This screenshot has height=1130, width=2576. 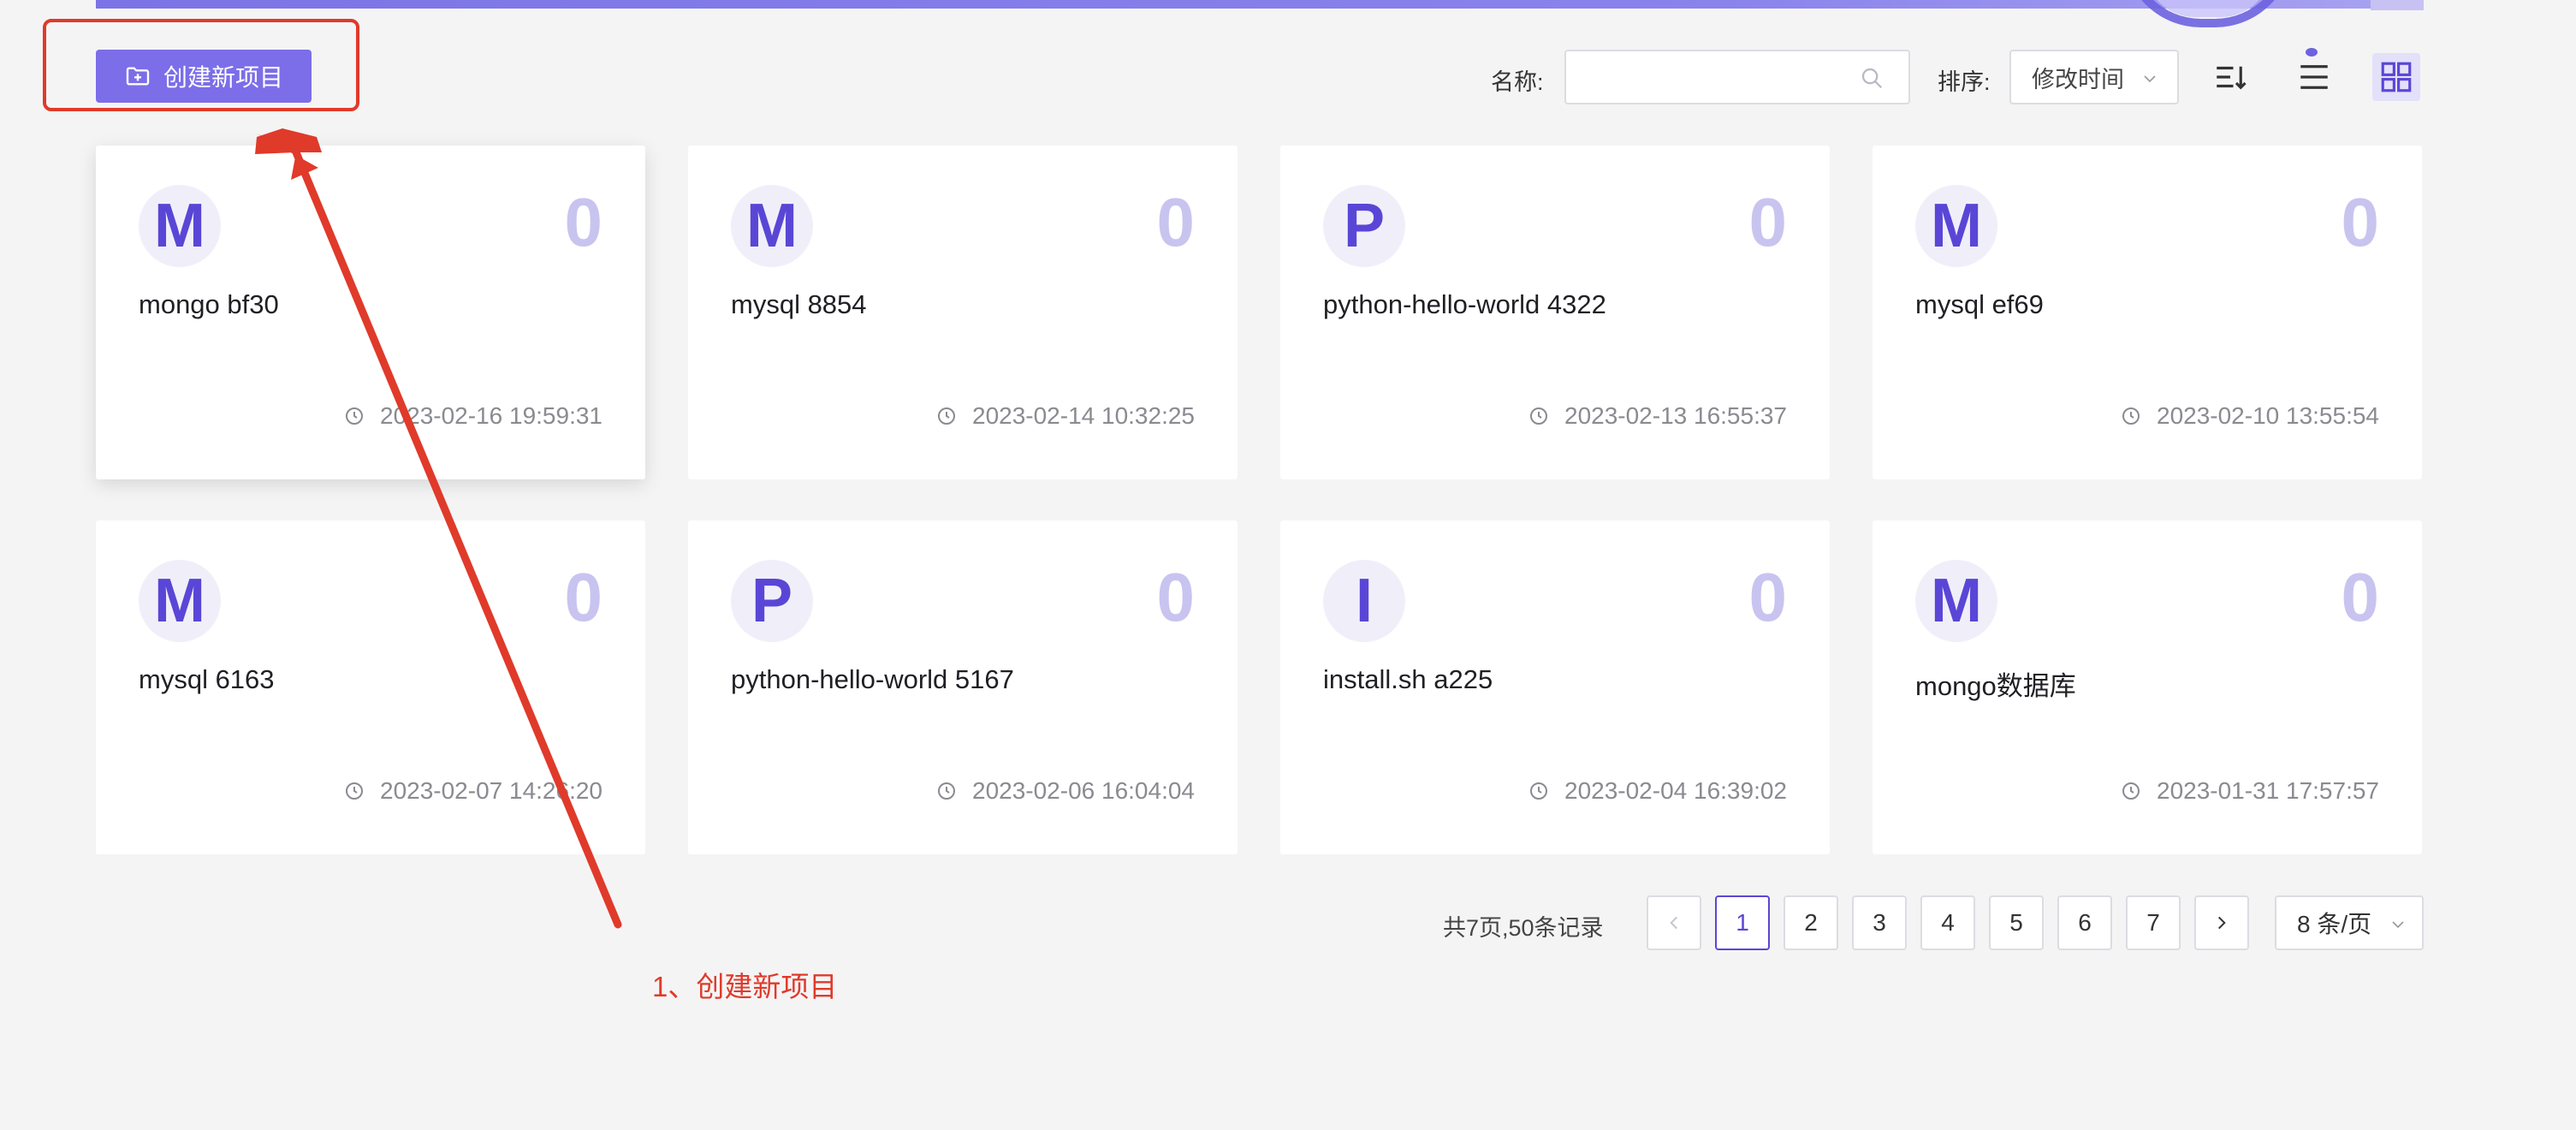 I want to click on sort-select-value: 修改时间, so click(x=2078, y=79).